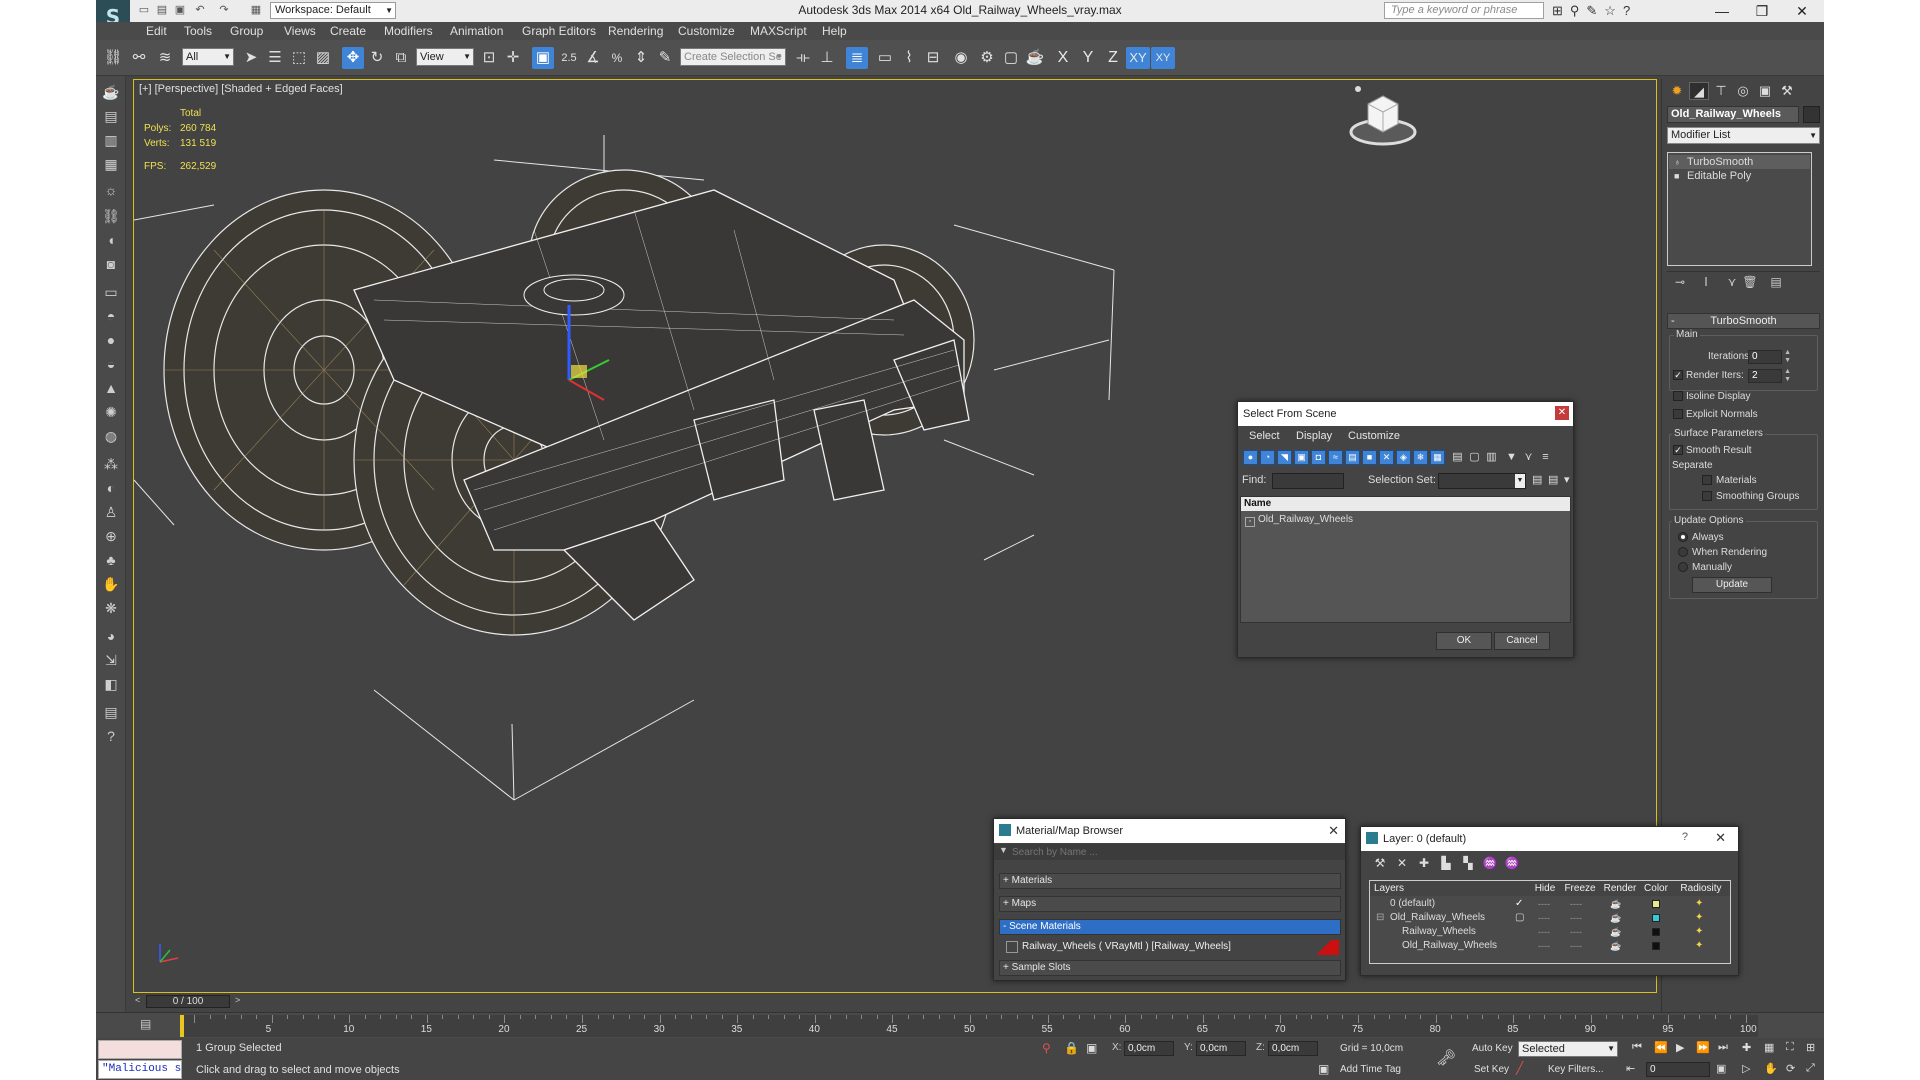 This screenshot has height=1080, width=1920. I want to click on selection-set-remove-icon: ▾, so click(1567, 479).